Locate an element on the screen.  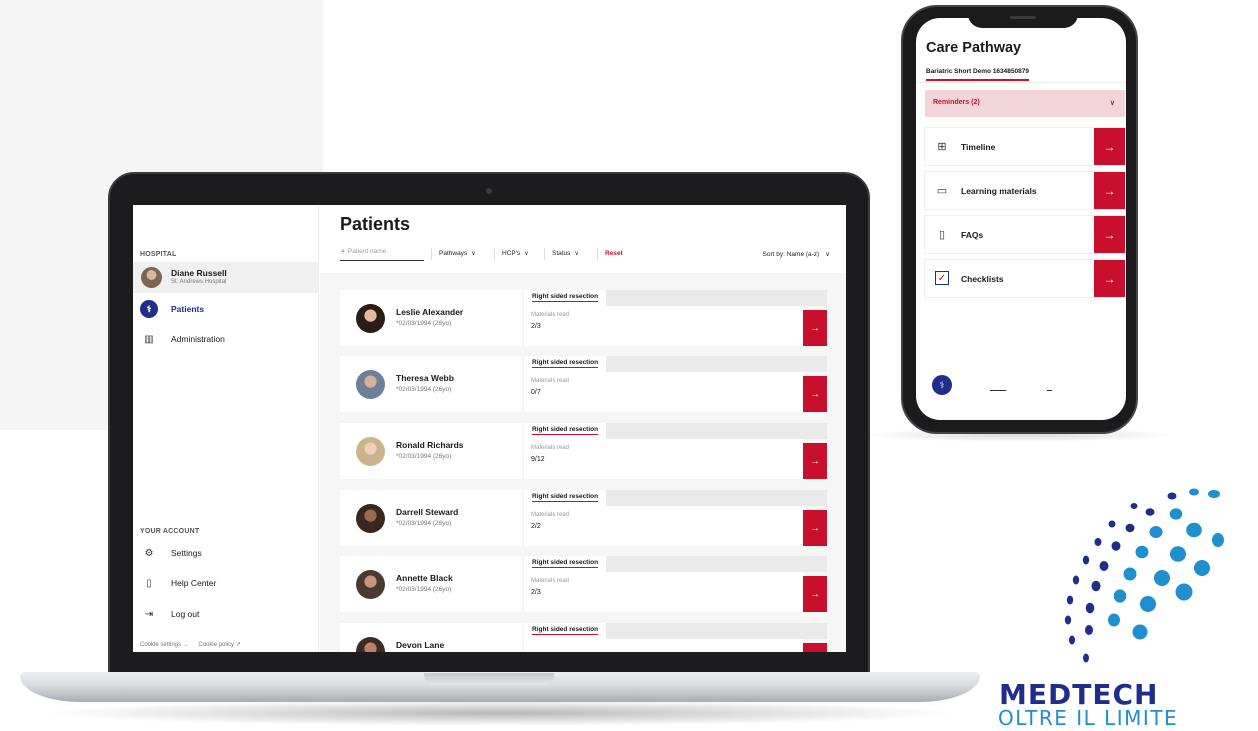
filter-pathways: Pathways ∨ is located at coordinates (457, 253).